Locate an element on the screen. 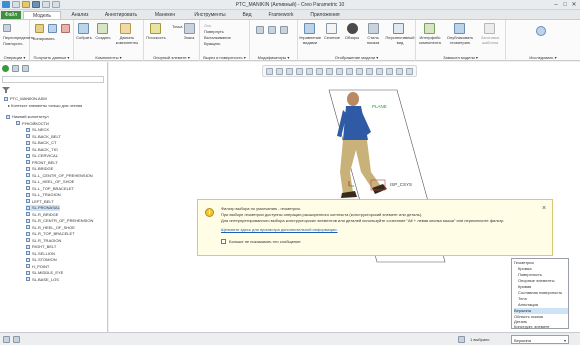  group-label-cut-surface: Вырез и поверхность ▾ is located at coordinates (224, 57).